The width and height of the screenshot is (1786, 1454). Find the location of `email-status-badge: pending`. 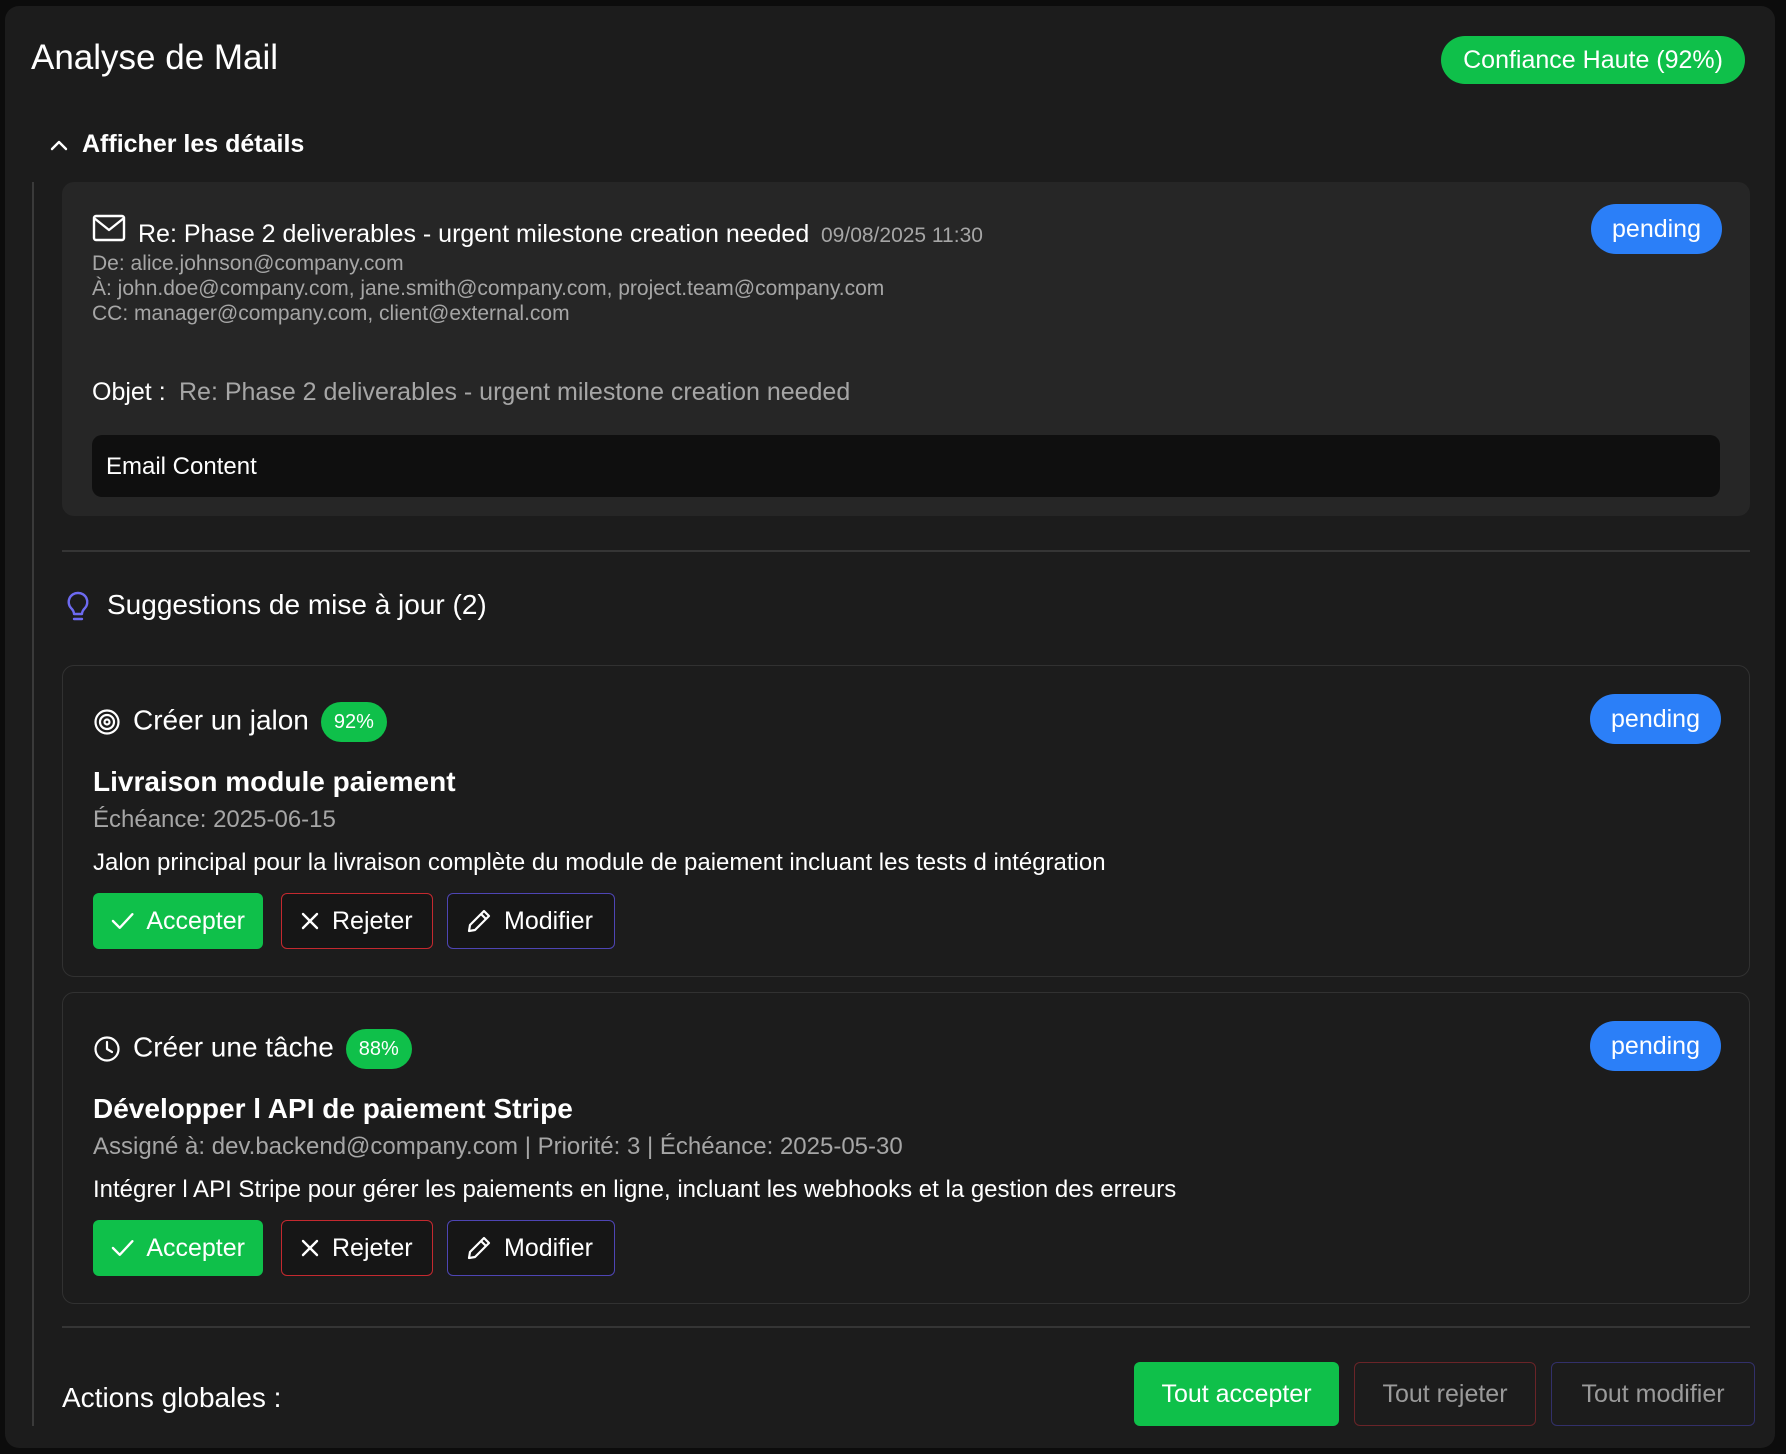

email-status-badge: pending is located at coordinates (1656, 229).